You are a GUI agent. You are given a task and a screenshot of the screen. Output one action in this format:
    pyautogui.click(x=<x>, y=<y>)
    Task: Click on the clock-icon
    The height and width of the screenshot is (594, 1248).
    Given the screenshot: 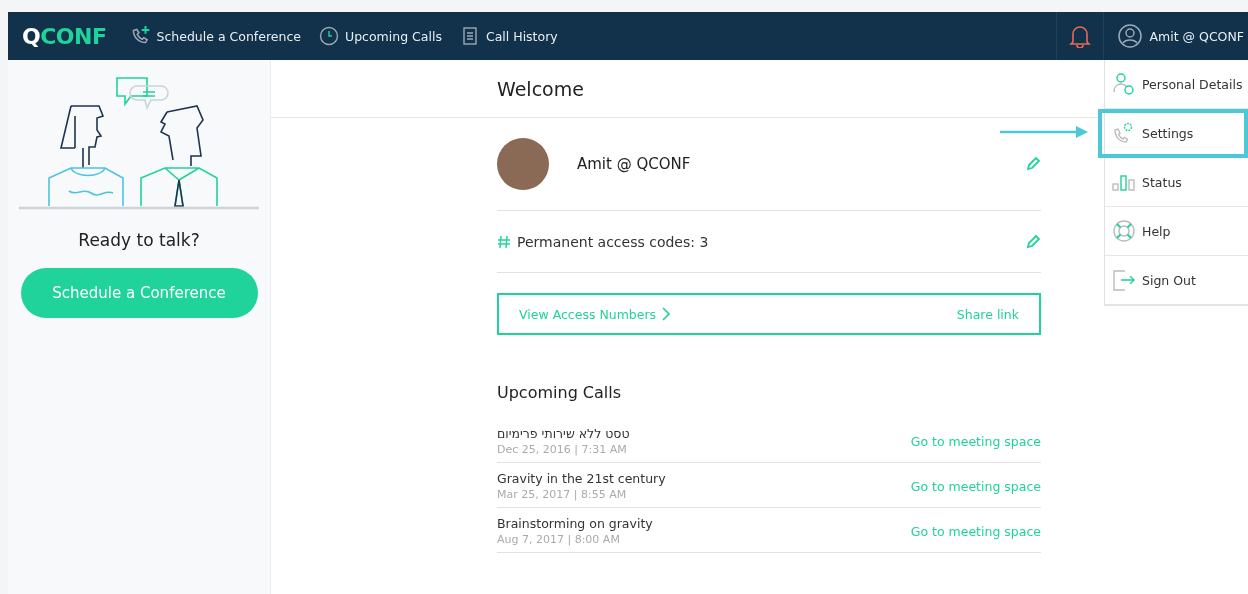 What is the action you would take?
    pyautogui.click(x=329, y=36)
    